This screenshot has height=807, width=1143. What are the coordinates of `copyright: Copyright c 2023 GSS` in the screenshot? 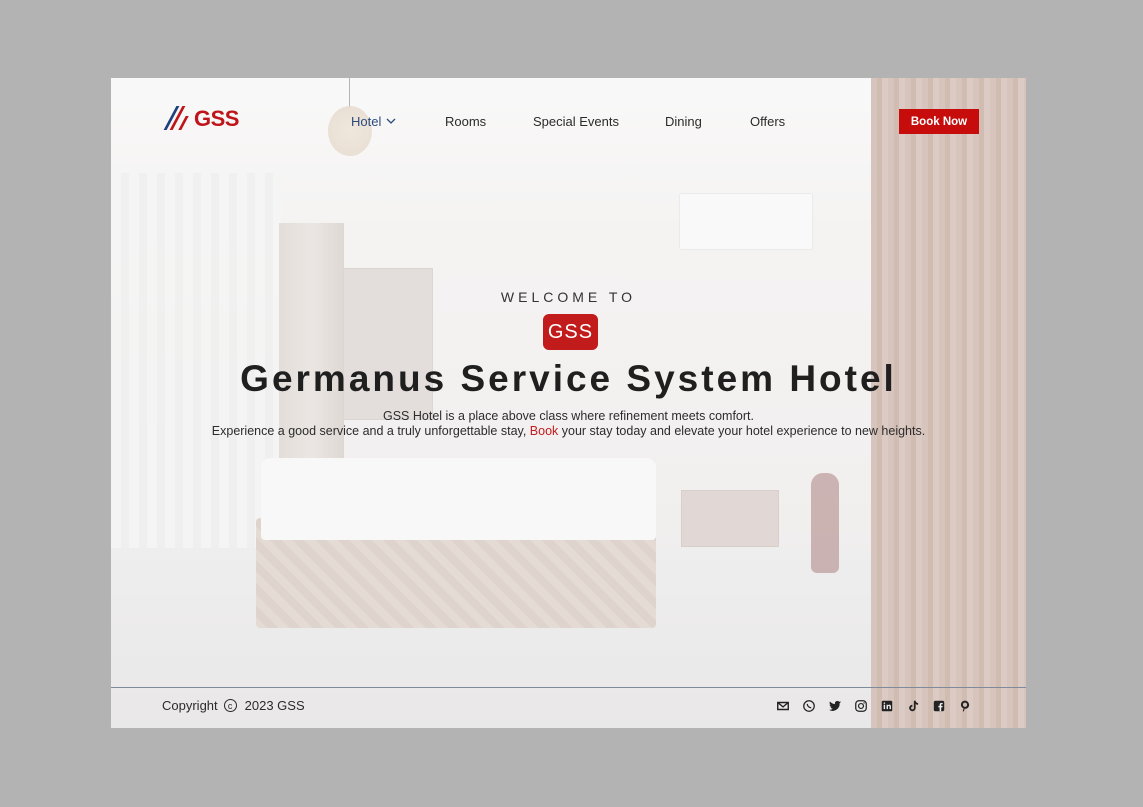 It's located at (233, 705).